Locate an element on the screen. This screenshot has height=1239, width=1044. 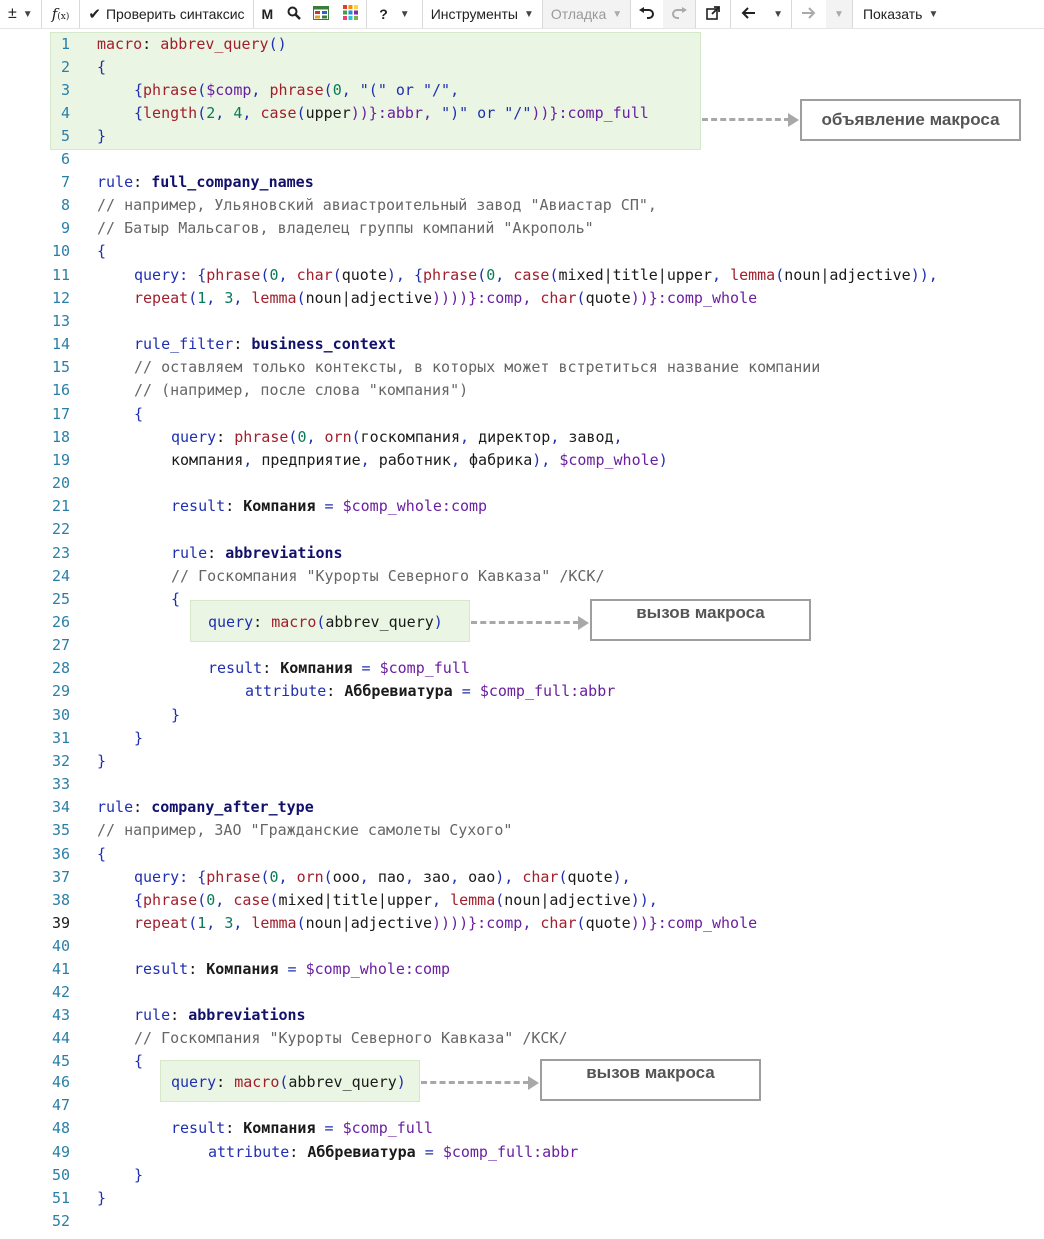
line-number: 22 is located at coordinates (60, 529).